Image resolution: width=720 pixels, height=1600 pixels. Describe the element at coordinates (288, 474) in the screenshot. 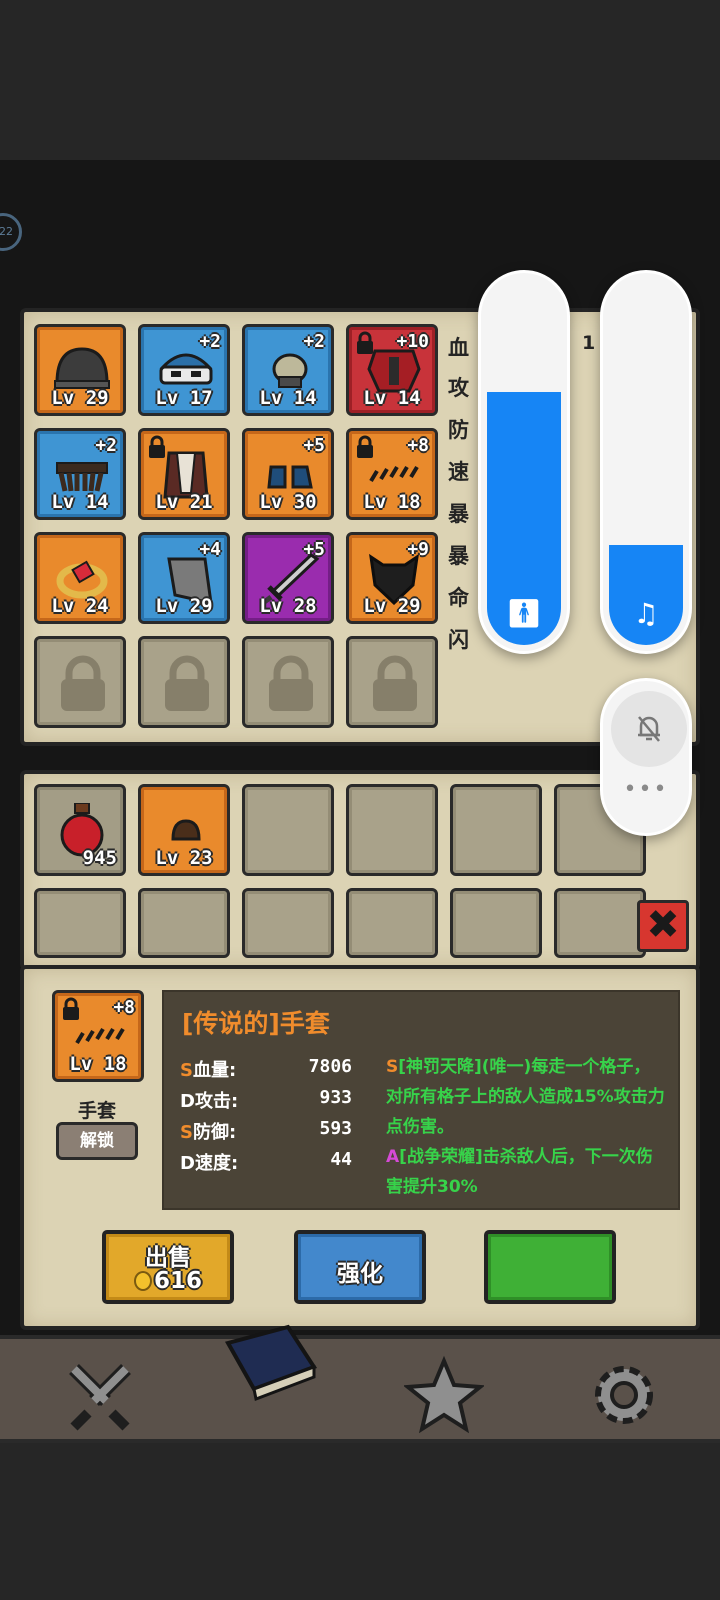

I see `equip-slot-boots: +5 Lv 30` at that location.